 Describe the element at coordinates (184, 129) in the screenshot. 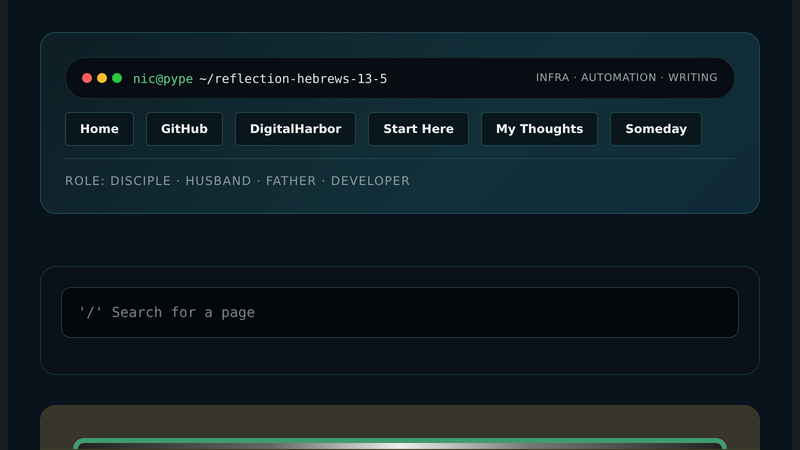

I see `nav-button: GitHub` at that location.